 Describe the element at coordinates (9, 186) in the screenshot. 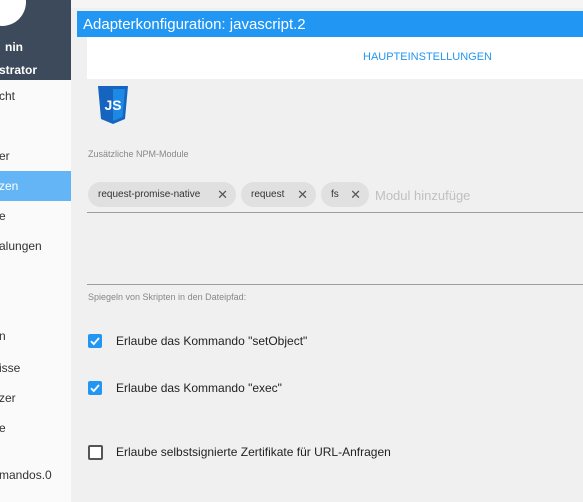

I see `sidebar-item-label: zen` at that location.